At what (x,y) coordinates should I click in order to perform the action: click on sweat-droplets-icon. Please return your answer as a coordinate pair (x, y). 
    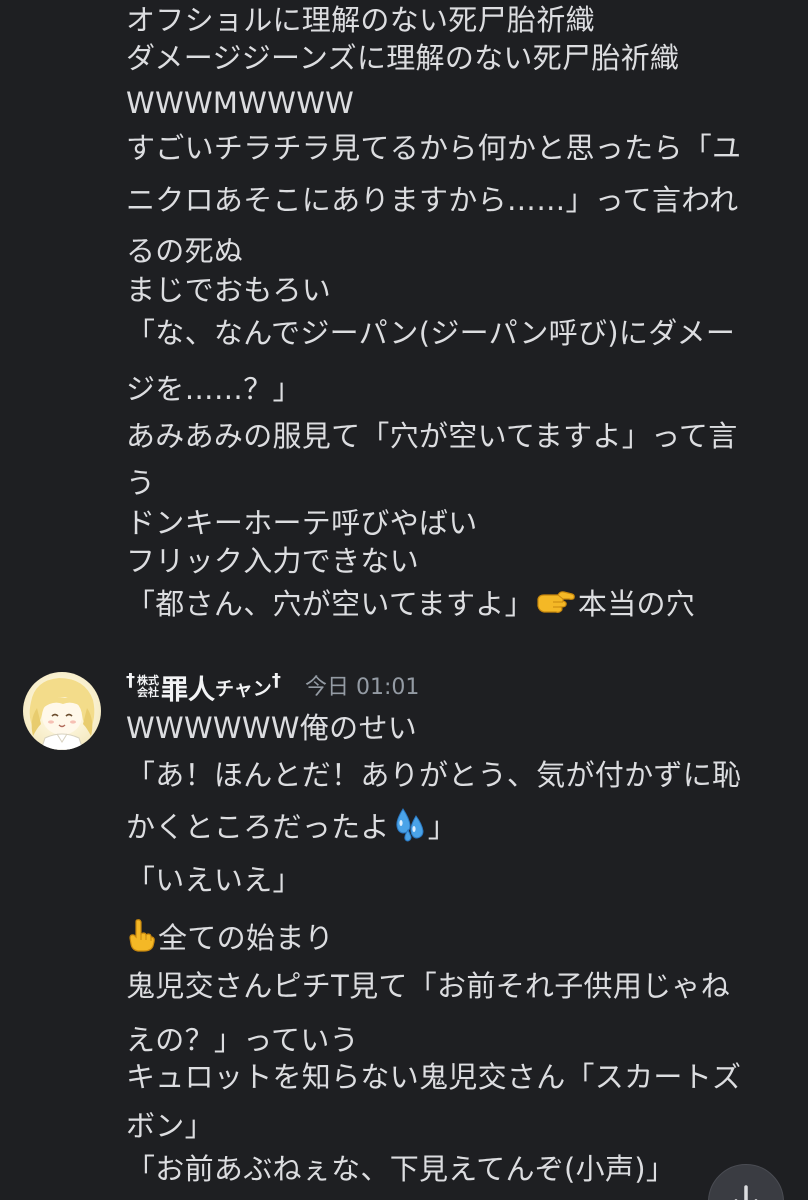
    Looking at the image, I should click on (409, 829).